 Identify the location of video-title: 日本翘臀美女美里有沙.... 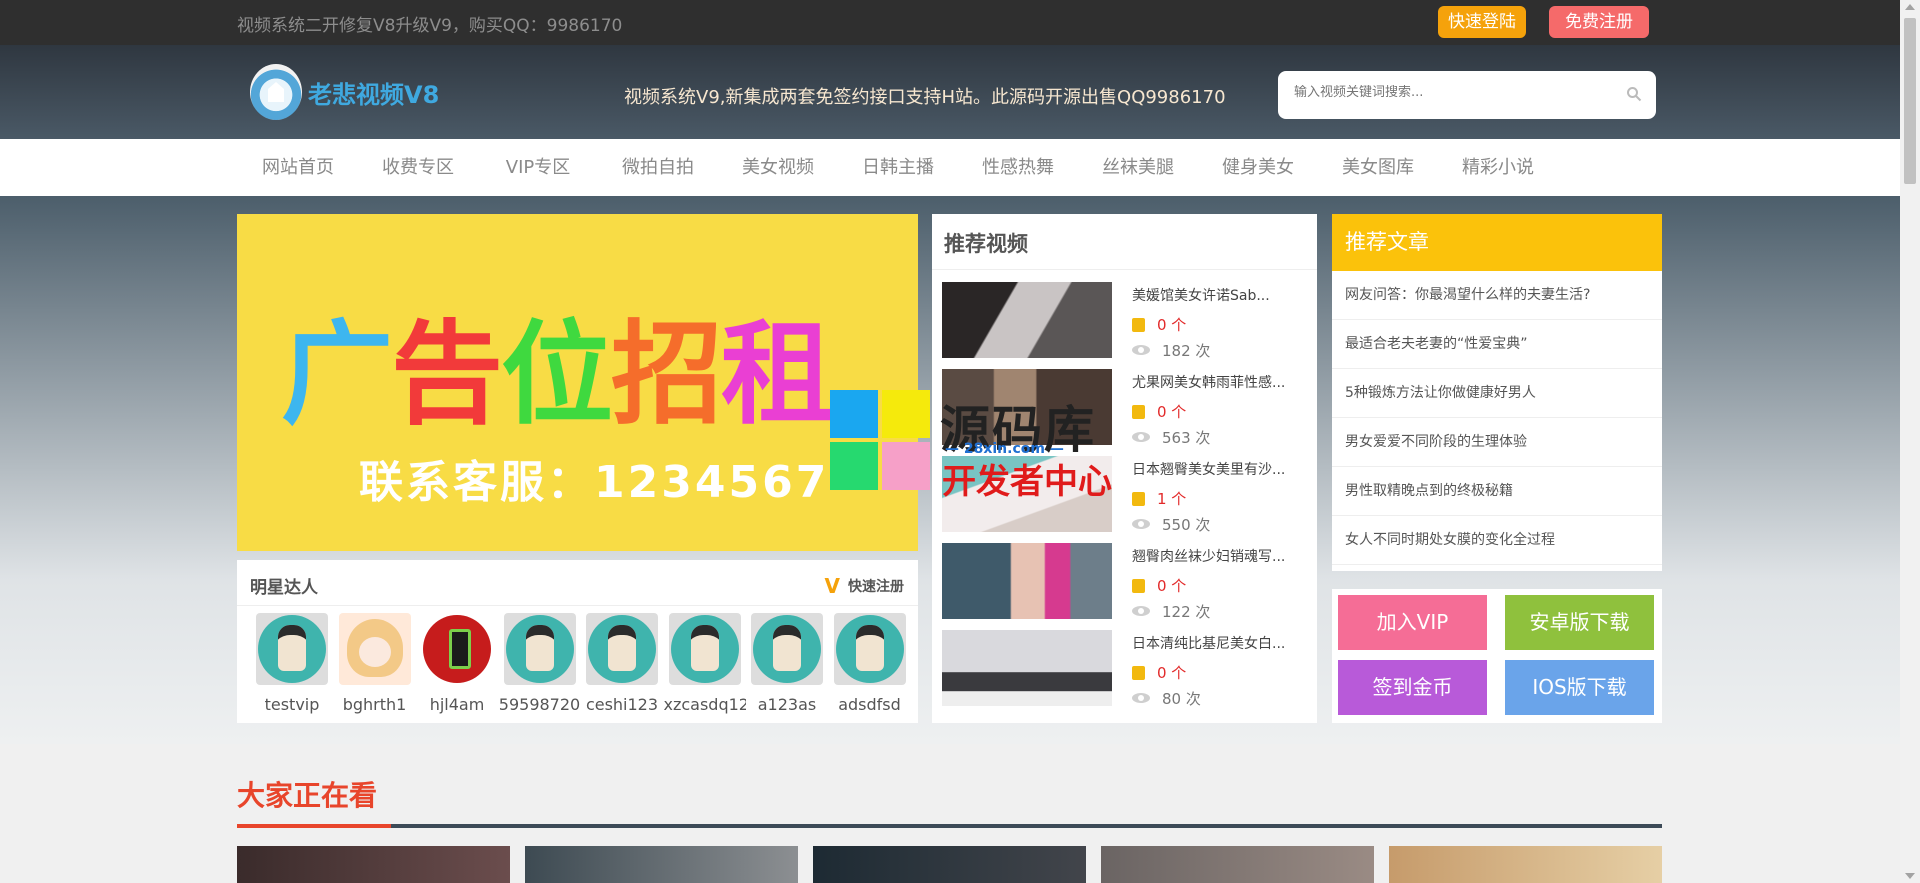
(1208, 469).